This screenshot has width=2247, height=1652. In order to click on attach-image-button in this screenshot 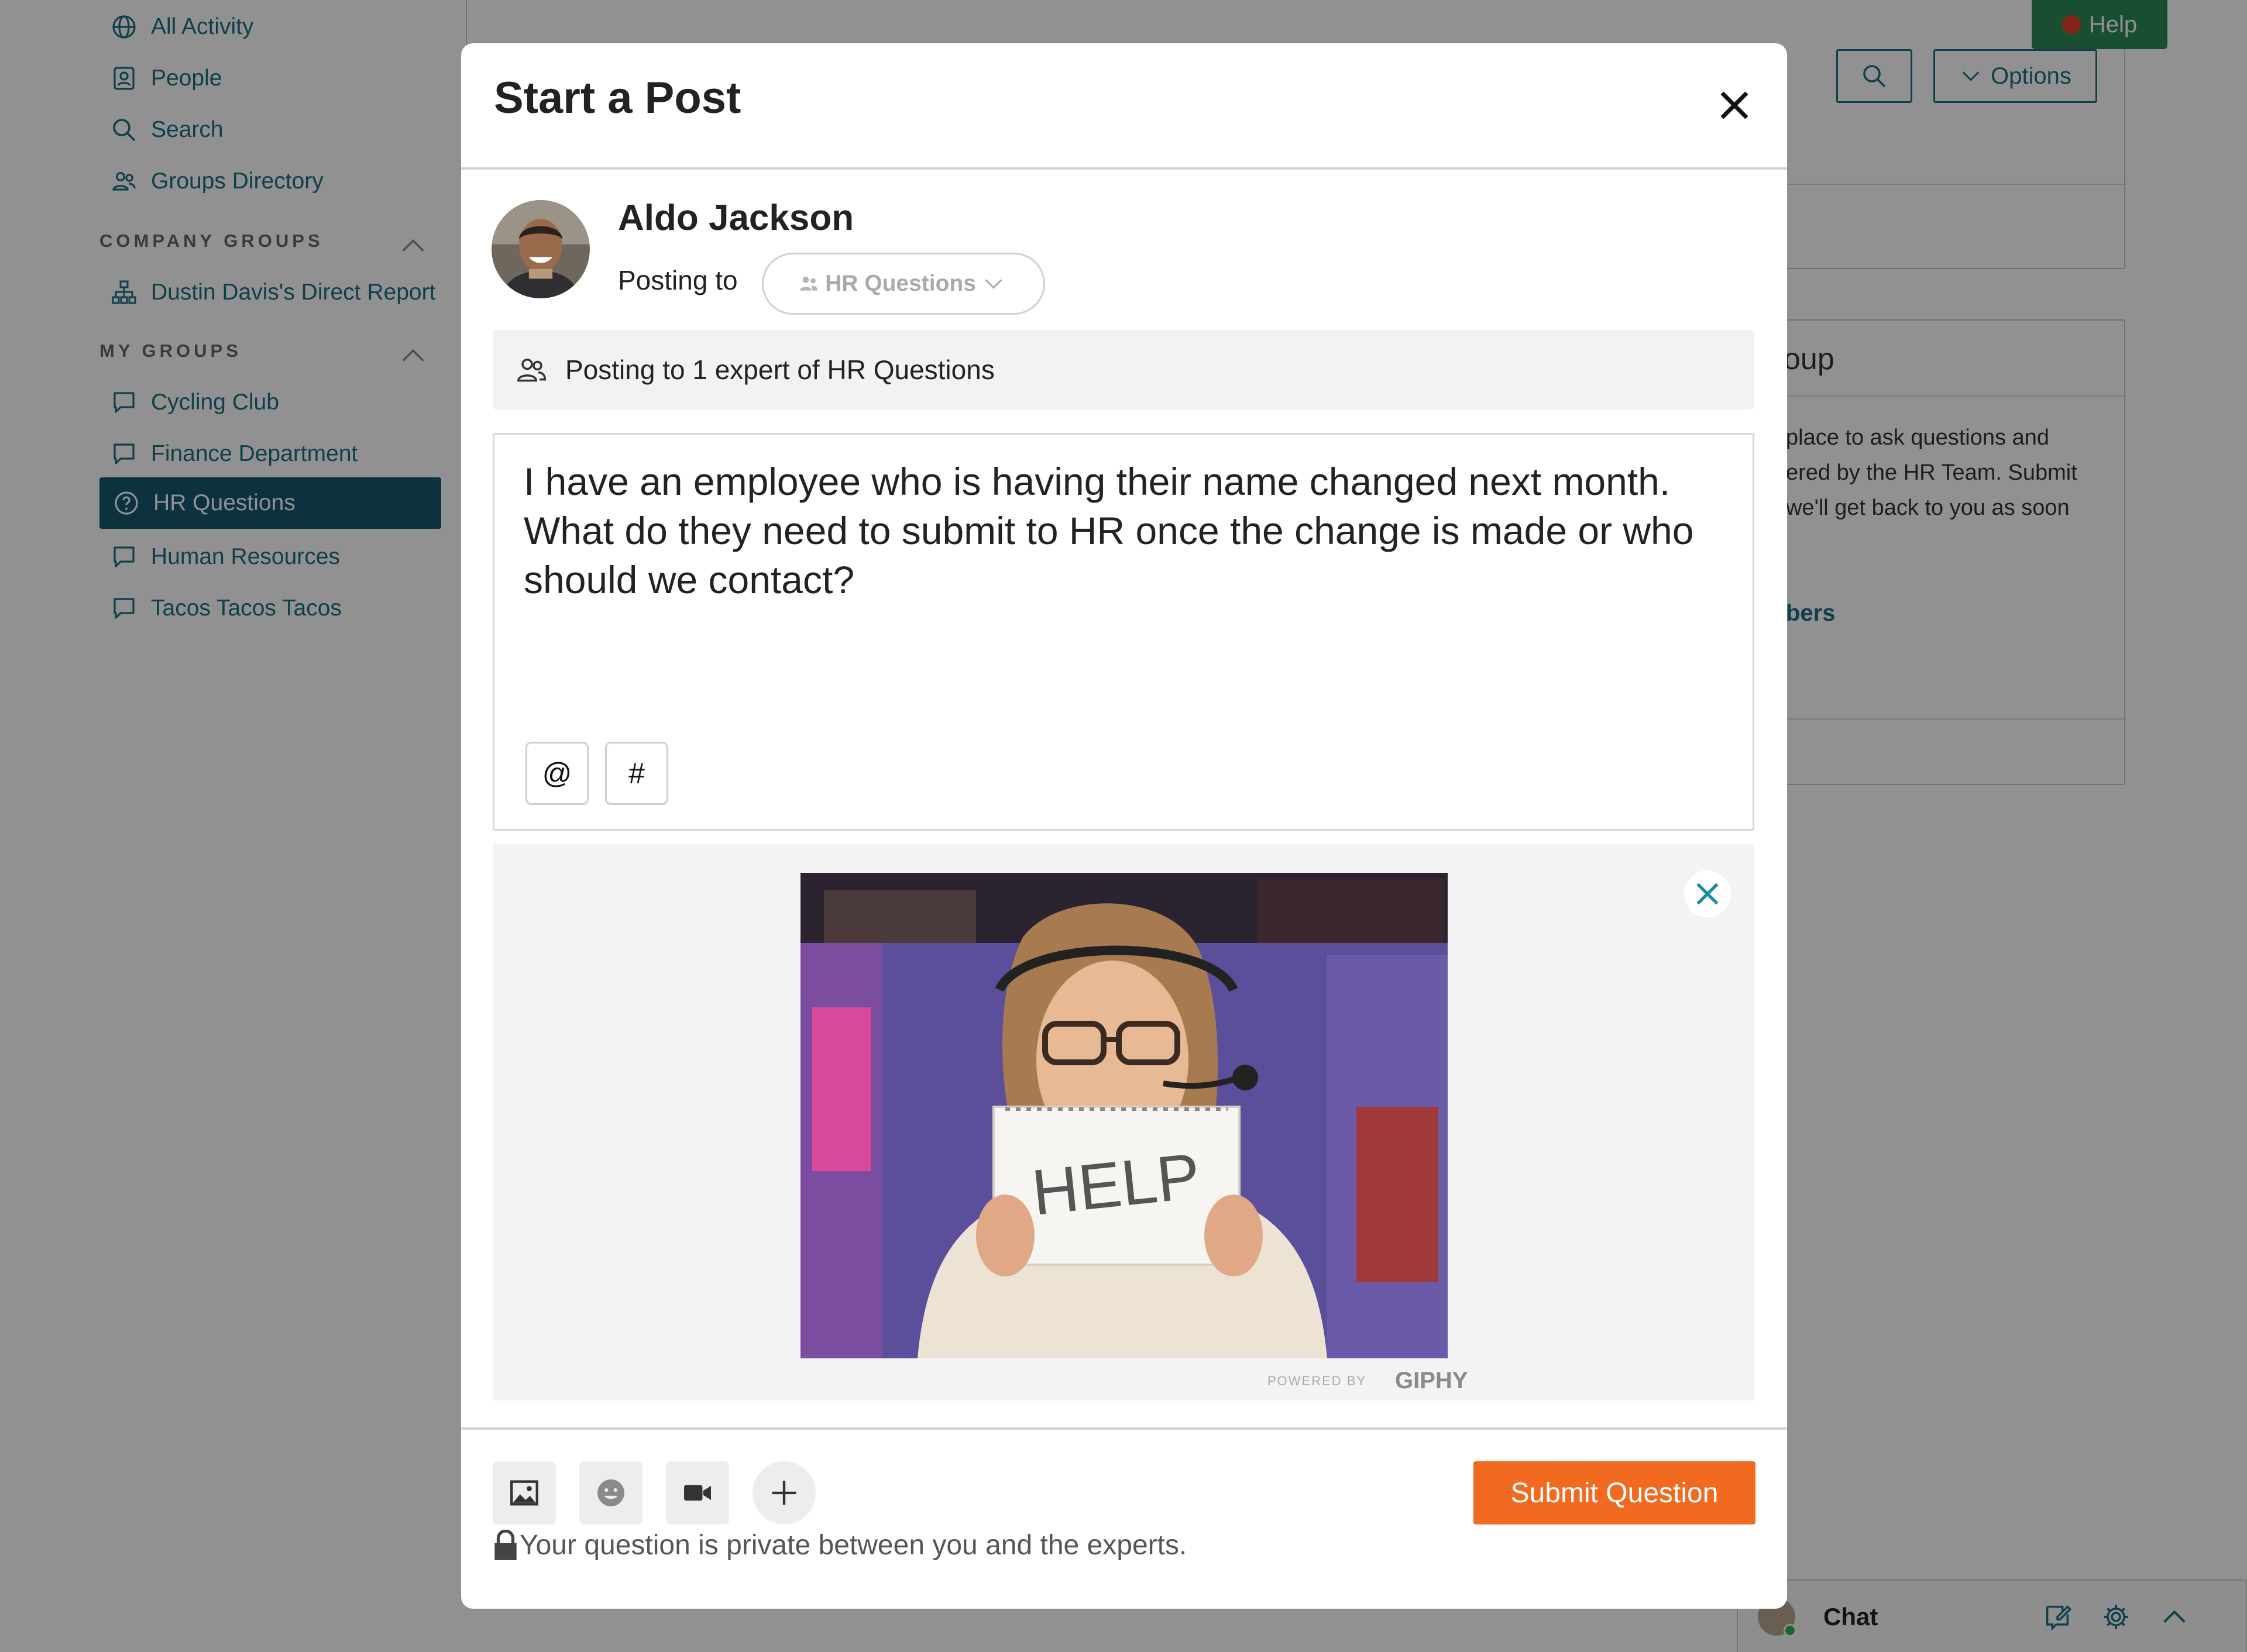, I will do `click(524, 1492)`.